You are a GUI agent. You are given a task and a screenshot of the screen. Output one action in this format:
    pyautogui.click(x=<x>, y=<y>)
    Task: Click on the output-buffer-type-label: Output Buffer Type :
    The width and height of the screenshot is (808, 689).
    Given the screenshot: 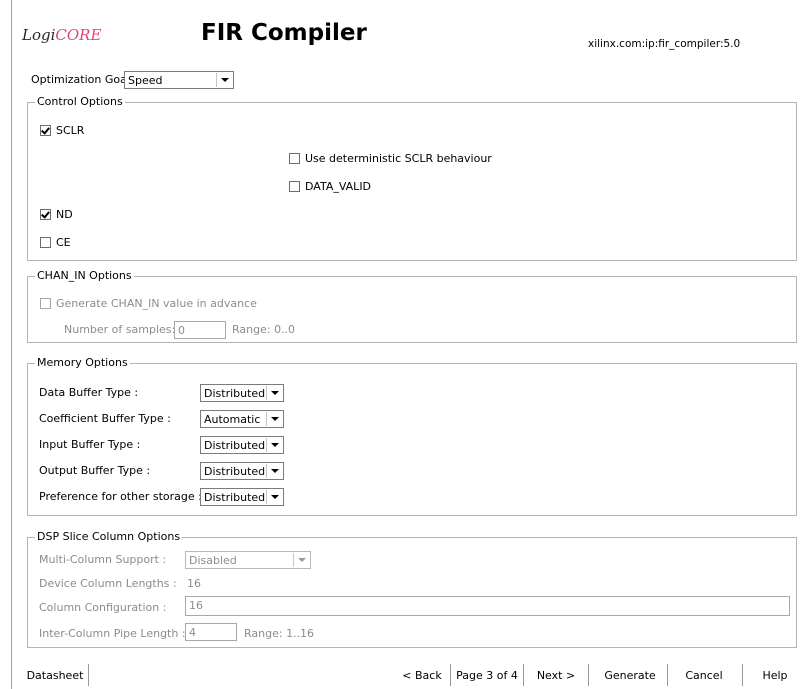 What is the action you would take?
    pyautogui.click(x=95, y=470)
    